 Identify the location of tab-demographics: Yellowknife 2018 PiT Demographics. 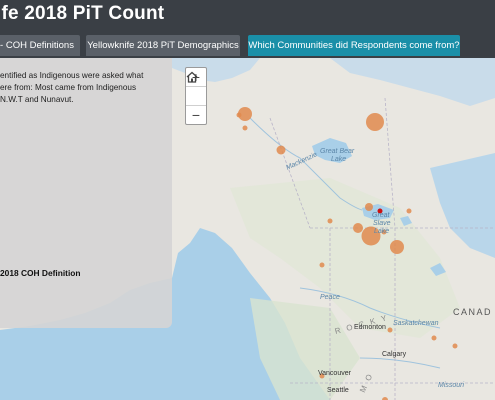
(163, 45).